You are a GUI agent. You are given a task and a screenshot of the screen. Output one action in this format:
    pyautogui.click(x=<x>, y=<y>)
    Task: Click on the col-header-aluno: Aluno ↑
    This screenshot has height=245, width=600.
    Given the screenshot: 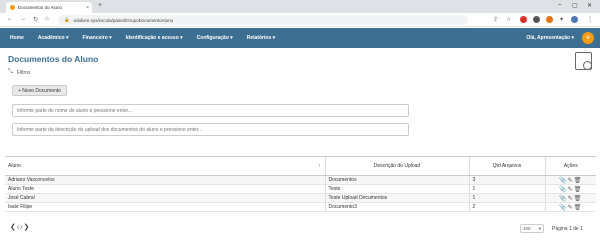 What is the action you would take?
    pyautogui.click(x=165, y=166)
    